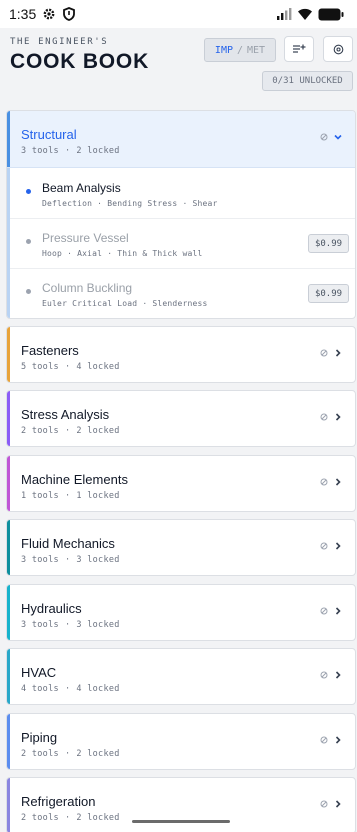  What do you see at coordinates (178, 14) in the screenshot?
I see `status-bar: 1:35` at bounding box center [178, 14].